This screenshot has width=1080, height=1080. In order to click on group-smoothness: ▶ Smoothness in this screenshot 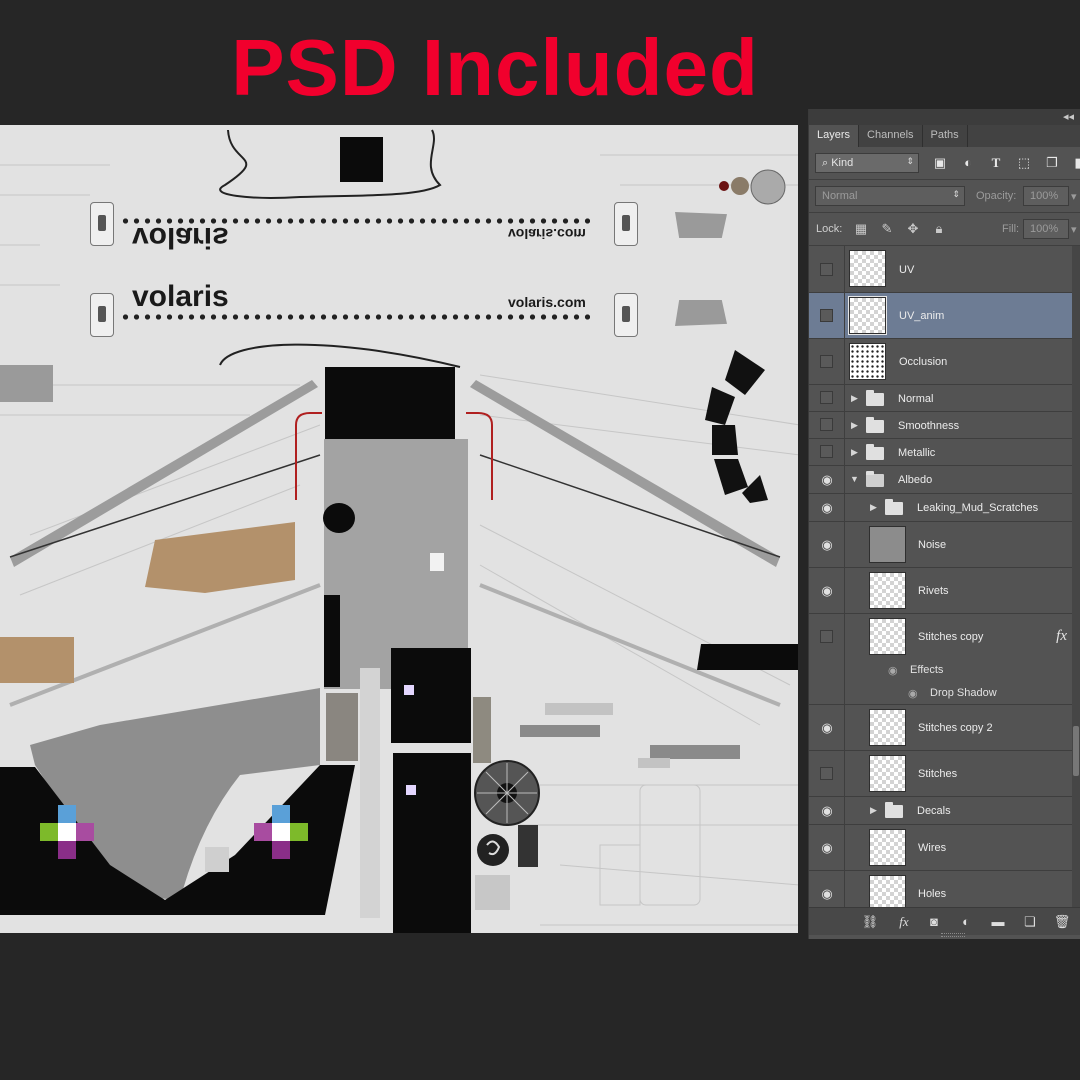, I will do `click(944, 425)`.